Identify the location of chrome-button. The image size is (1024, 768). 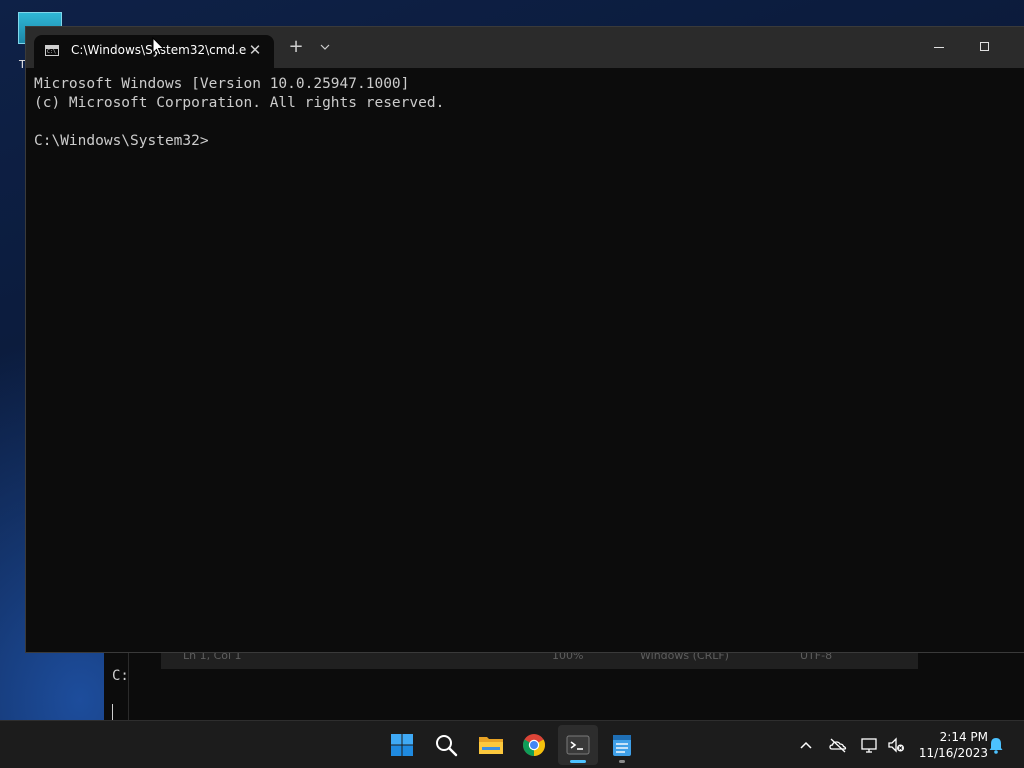
(534, 745).